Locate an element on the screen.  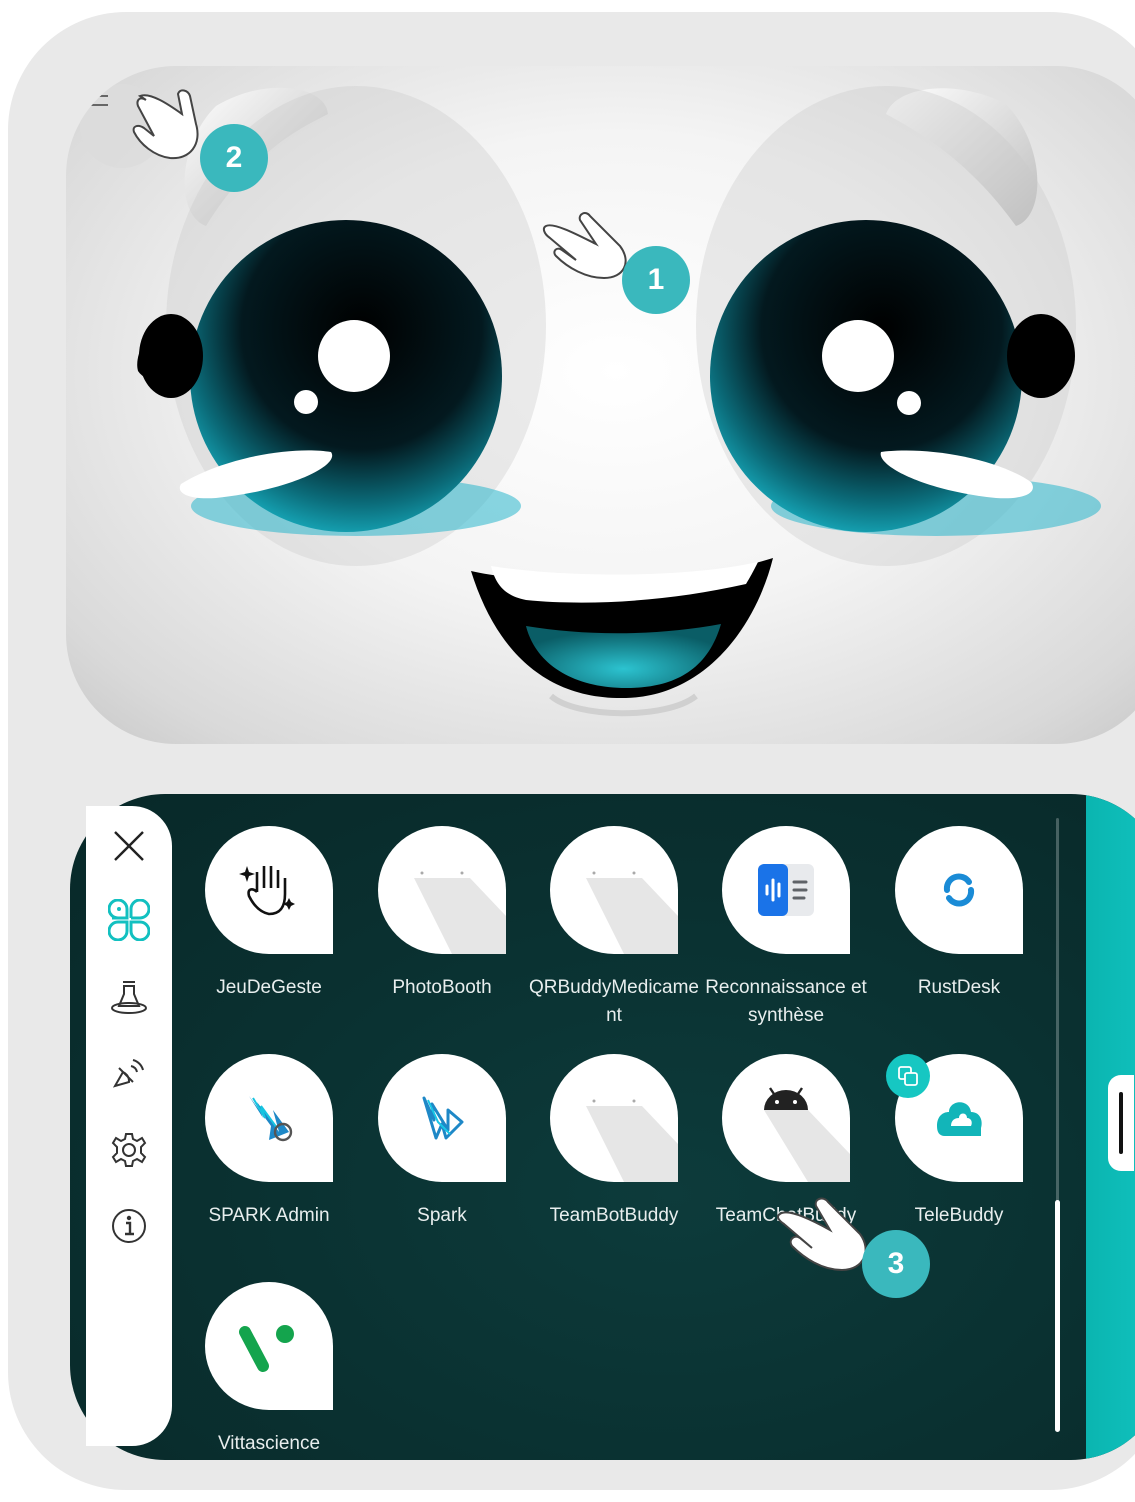
app-reconnaissance: Reconnaissance et synthèse is located at coordinates (786, 928).